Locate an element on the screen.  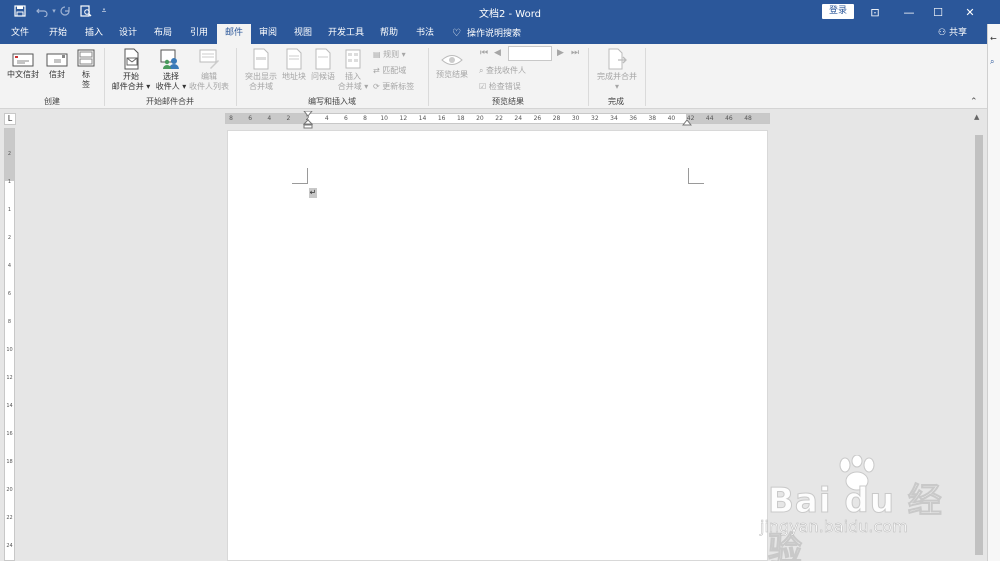
ruler-tick-label: 24 is located at coordinates (518, 118).